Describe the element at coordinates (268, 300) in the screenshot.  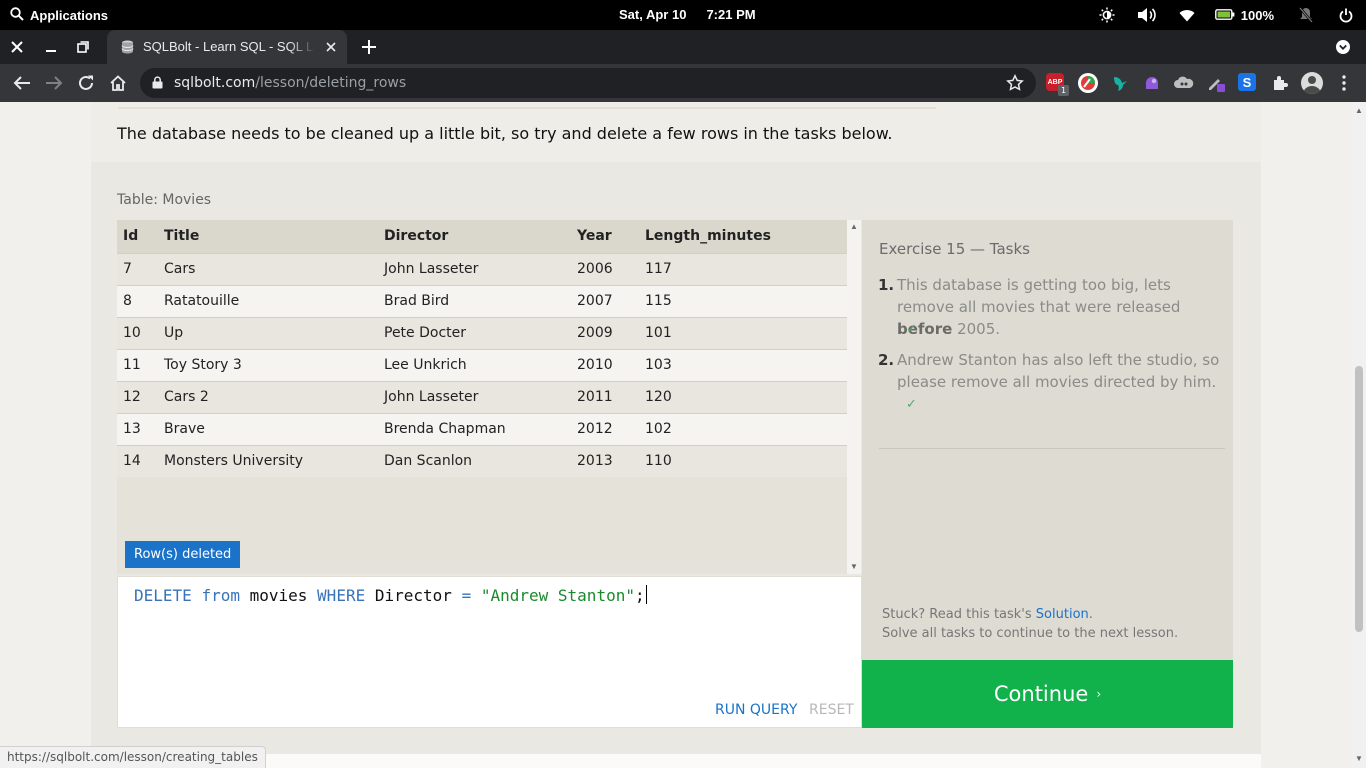
I see `cell-title: Ratatouille` at that location.